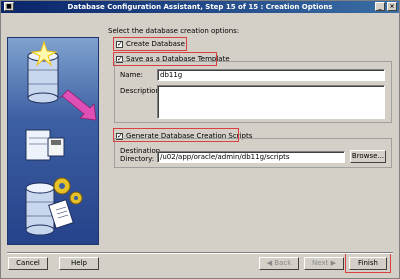  What do you see at coordinates (320, 263) in the screenshot?
I see `next-label: Next` at bounding box center [320, 263].